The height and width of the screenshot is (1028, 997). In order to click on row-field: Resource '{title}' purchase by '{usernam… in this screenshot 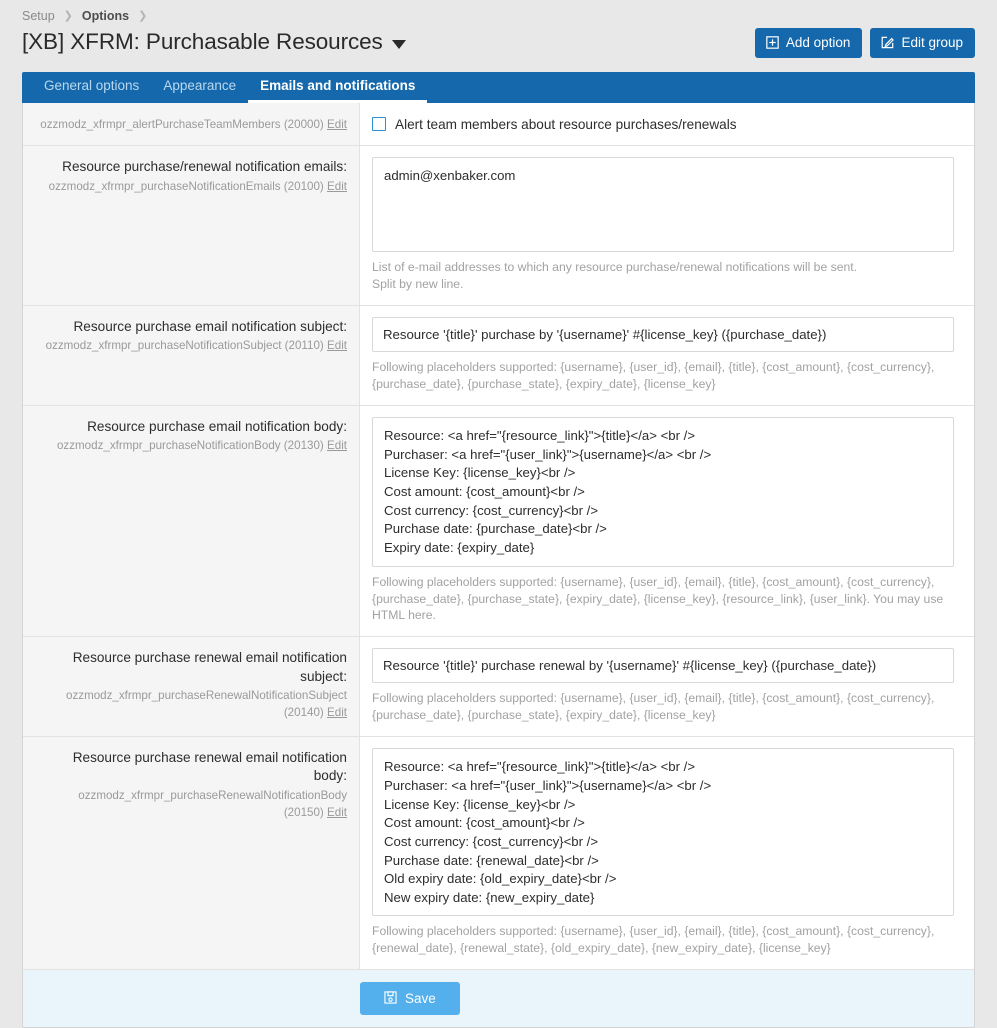, I will do `click(667, 355)`.